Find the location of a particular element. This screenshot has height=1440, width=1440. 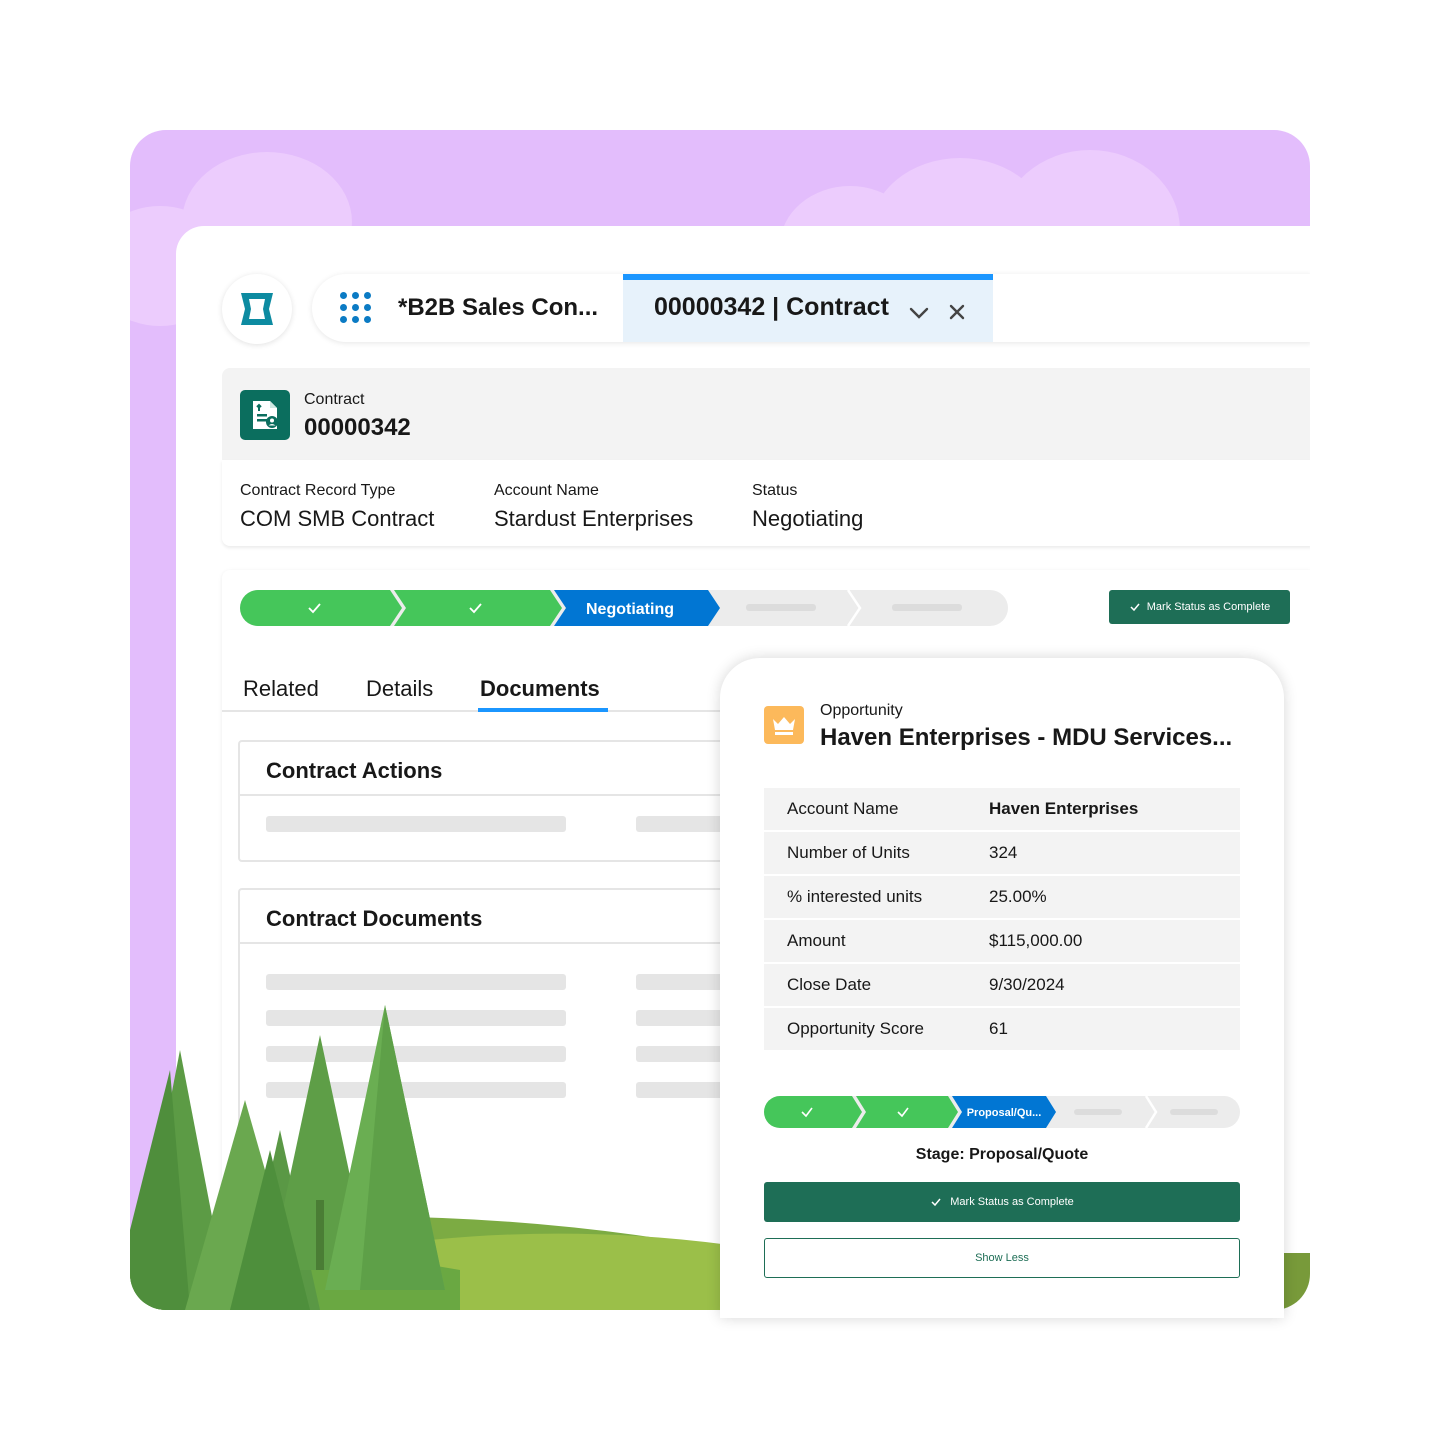

path-current-label: Negotiating is located at coordinates (630, 609).